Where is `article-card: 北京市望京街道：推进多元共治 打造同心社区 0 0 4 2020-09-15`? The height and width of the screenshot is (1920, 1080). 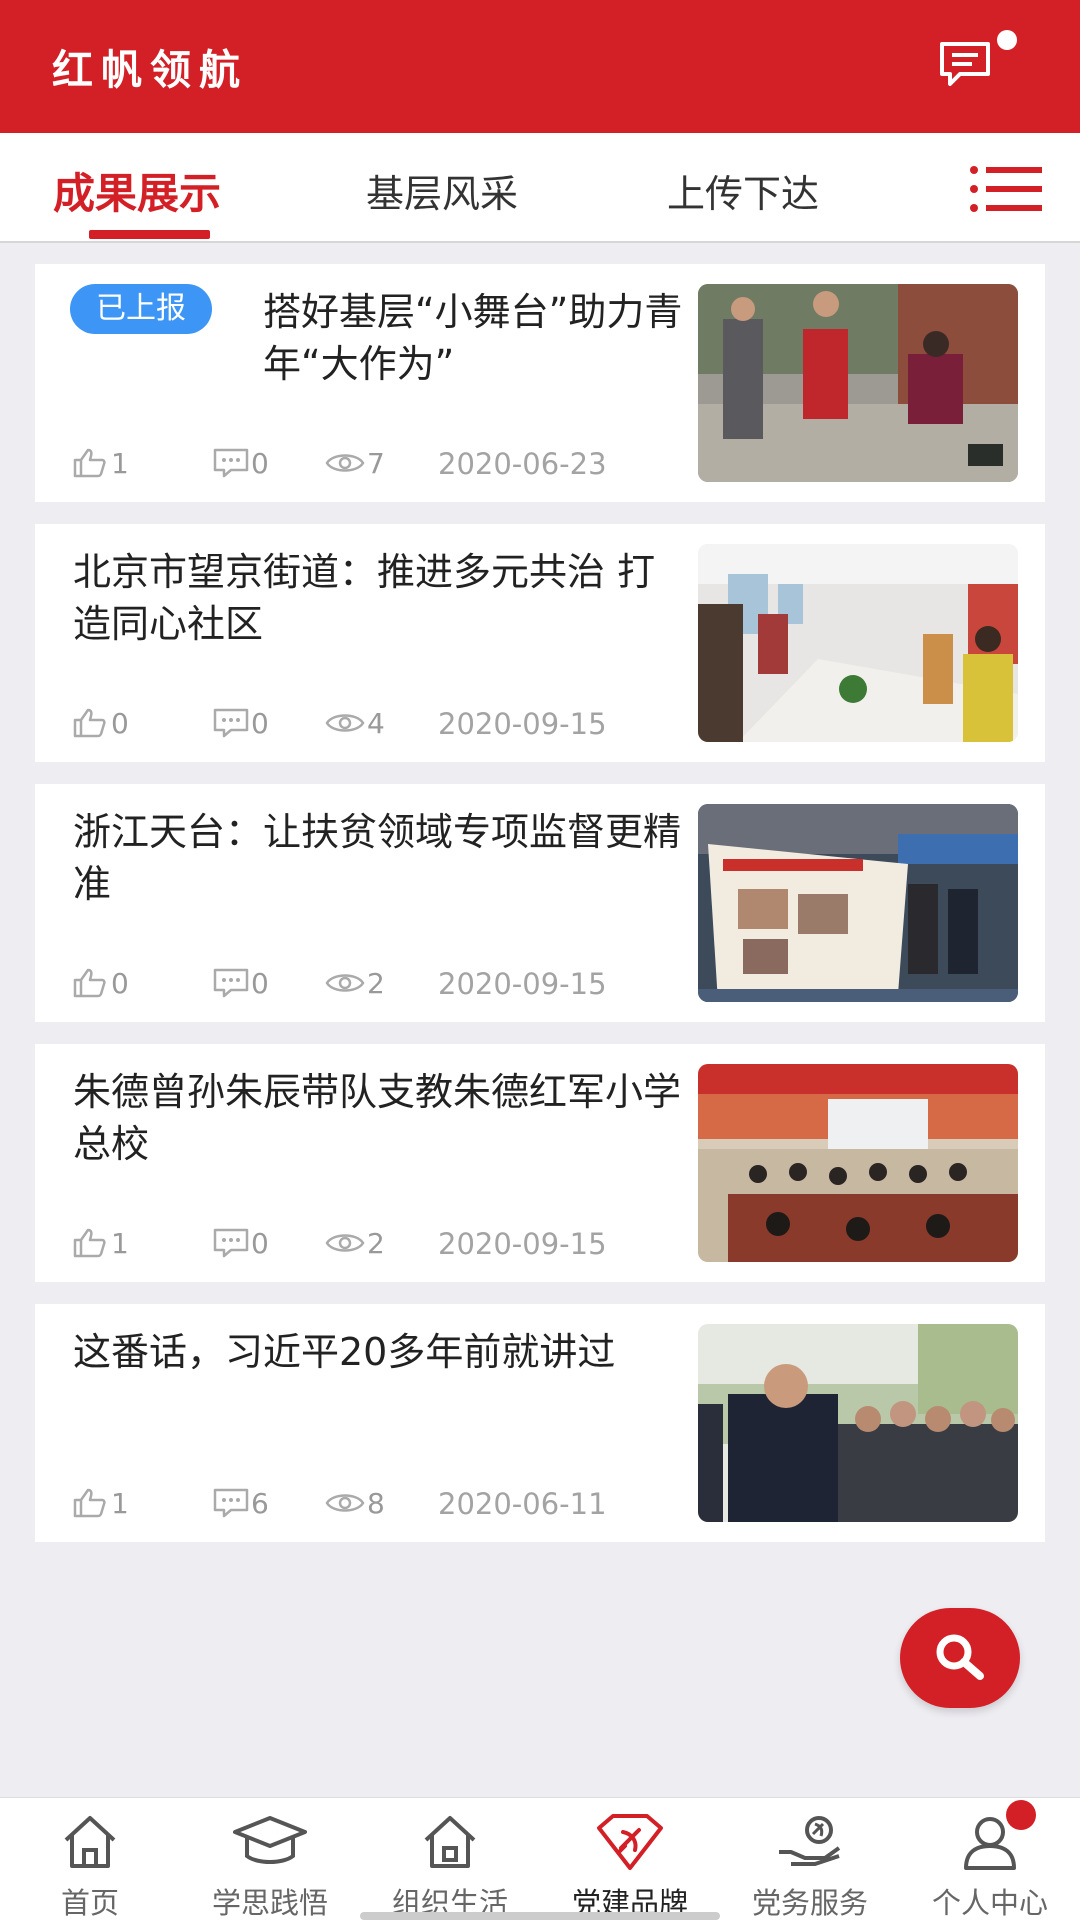
article-card: 北京市望京街道：推进多元共治 打造同心社区 0 0 4 2020-09-15 is located at coordinates (540, 643).